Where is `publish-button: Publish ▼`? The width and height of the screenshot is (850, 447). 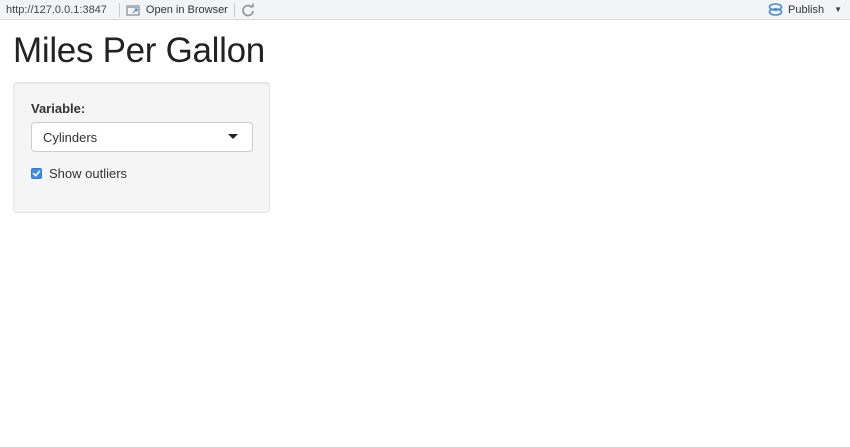
publish-button: Publish ▼ is located at coordinates (809, 9).